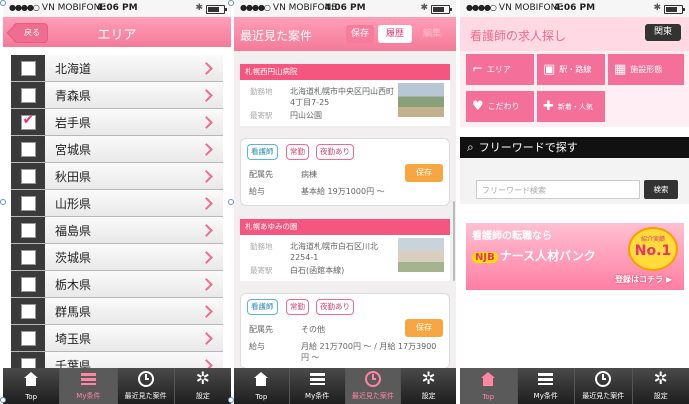  I want to click on edit-button: 編集, so click(432, 34).